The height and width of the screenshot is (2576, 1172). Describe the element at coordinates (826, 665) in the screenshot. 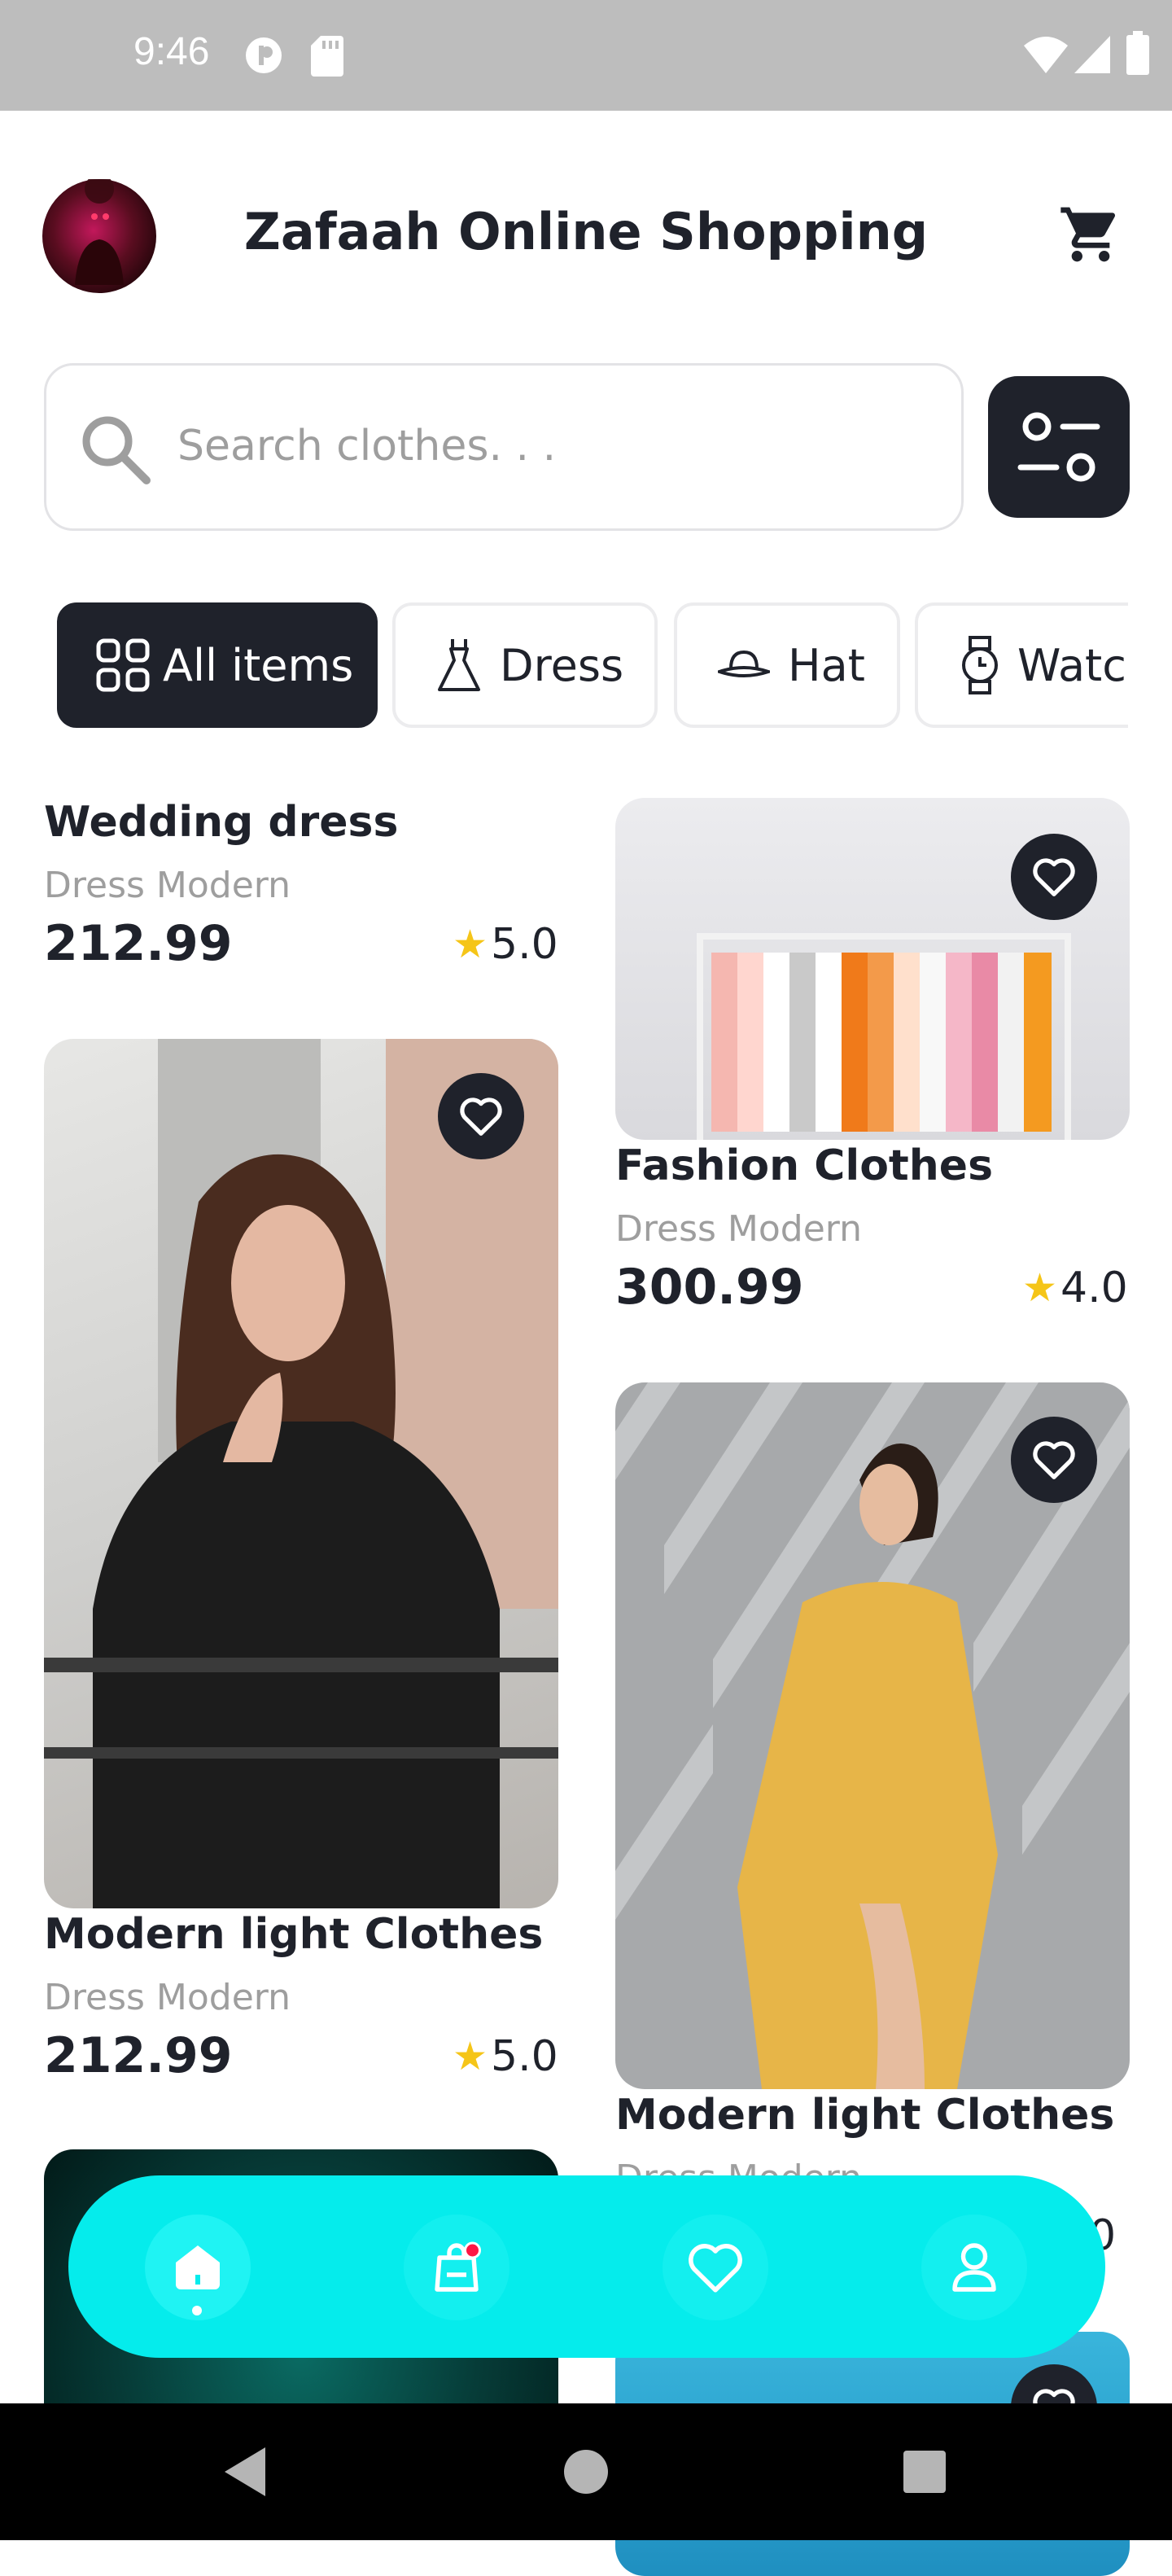

I see `category-label: Hat` at that location.